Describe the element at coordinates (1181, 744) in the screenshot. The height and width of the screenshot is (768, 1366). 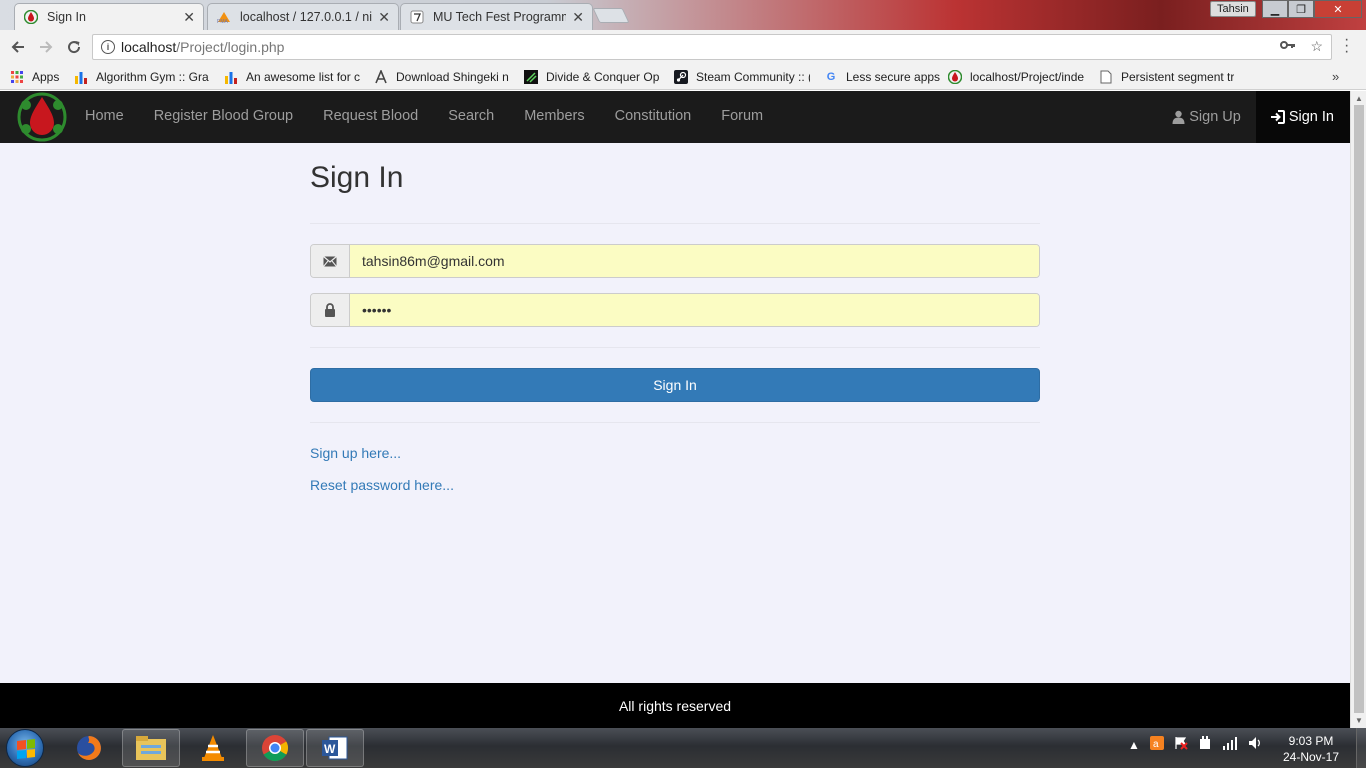
I see `flag-icon` at that location.